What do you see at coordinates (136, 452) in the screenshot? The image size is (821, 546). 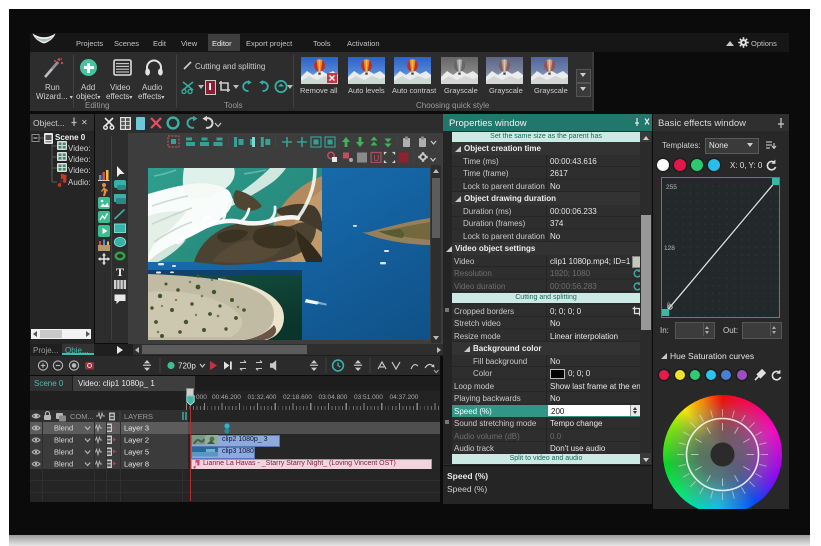 I see `svg-text: Layer 5` at bounding box center [136, 452].